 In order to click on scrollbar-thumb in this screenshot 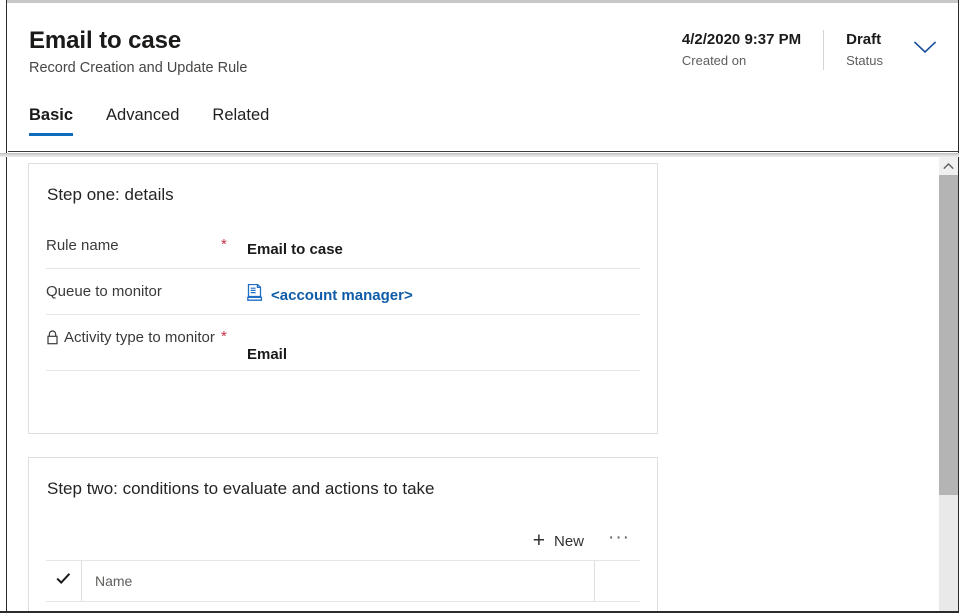, I will do `click(948, 335)`.